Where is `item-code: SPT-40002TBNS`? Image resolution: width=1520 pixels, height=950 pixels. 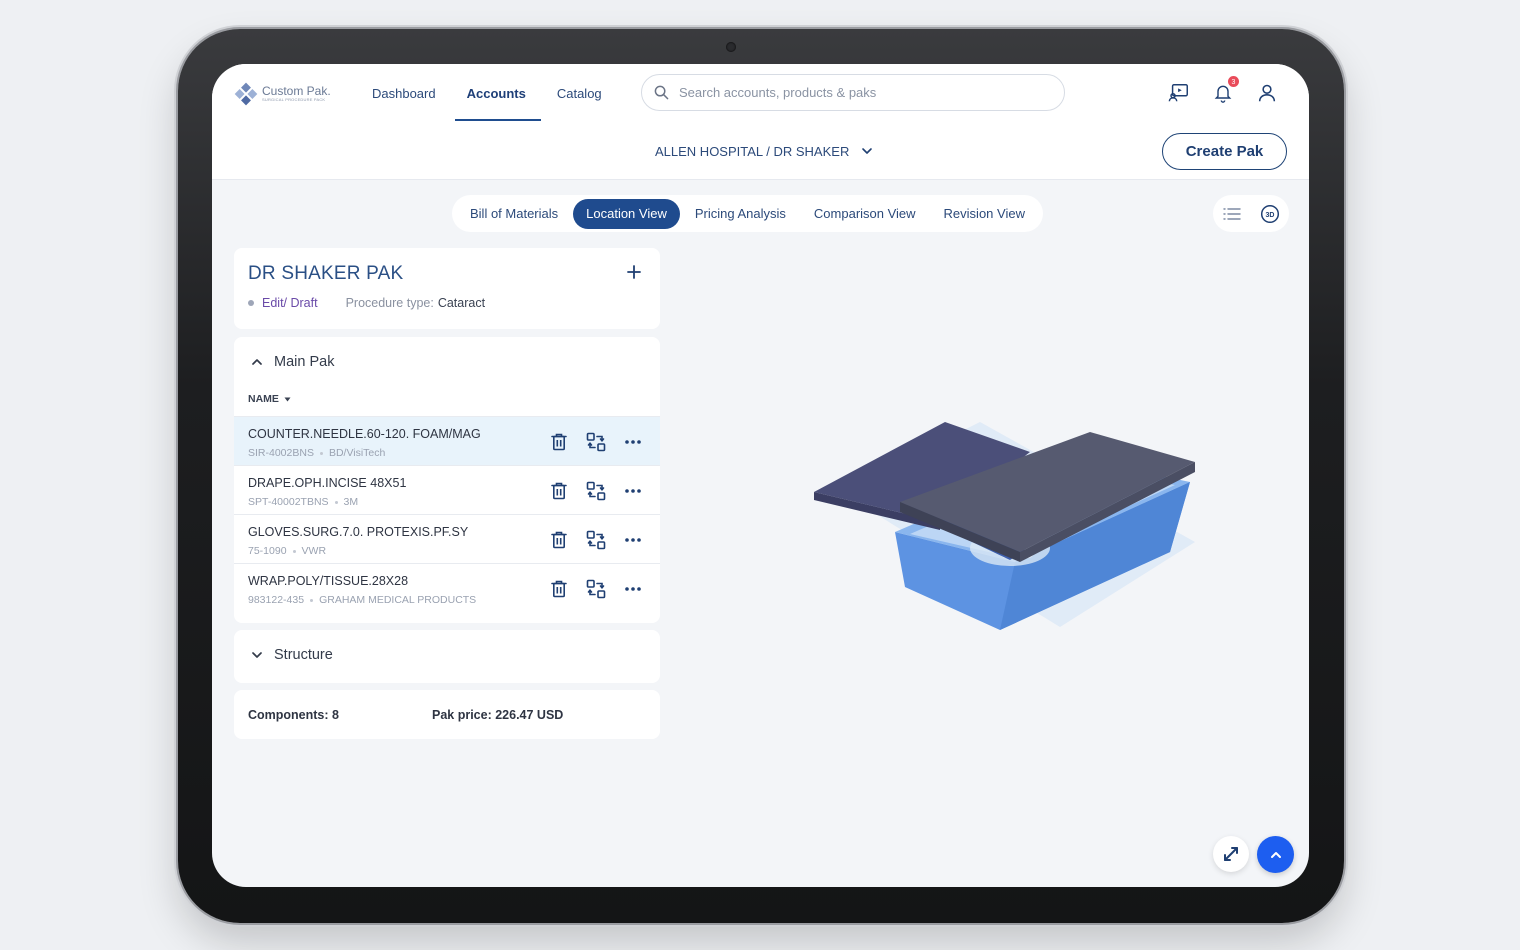
item-code: SPT-40002TBNS is located at coordinates (288, 502).